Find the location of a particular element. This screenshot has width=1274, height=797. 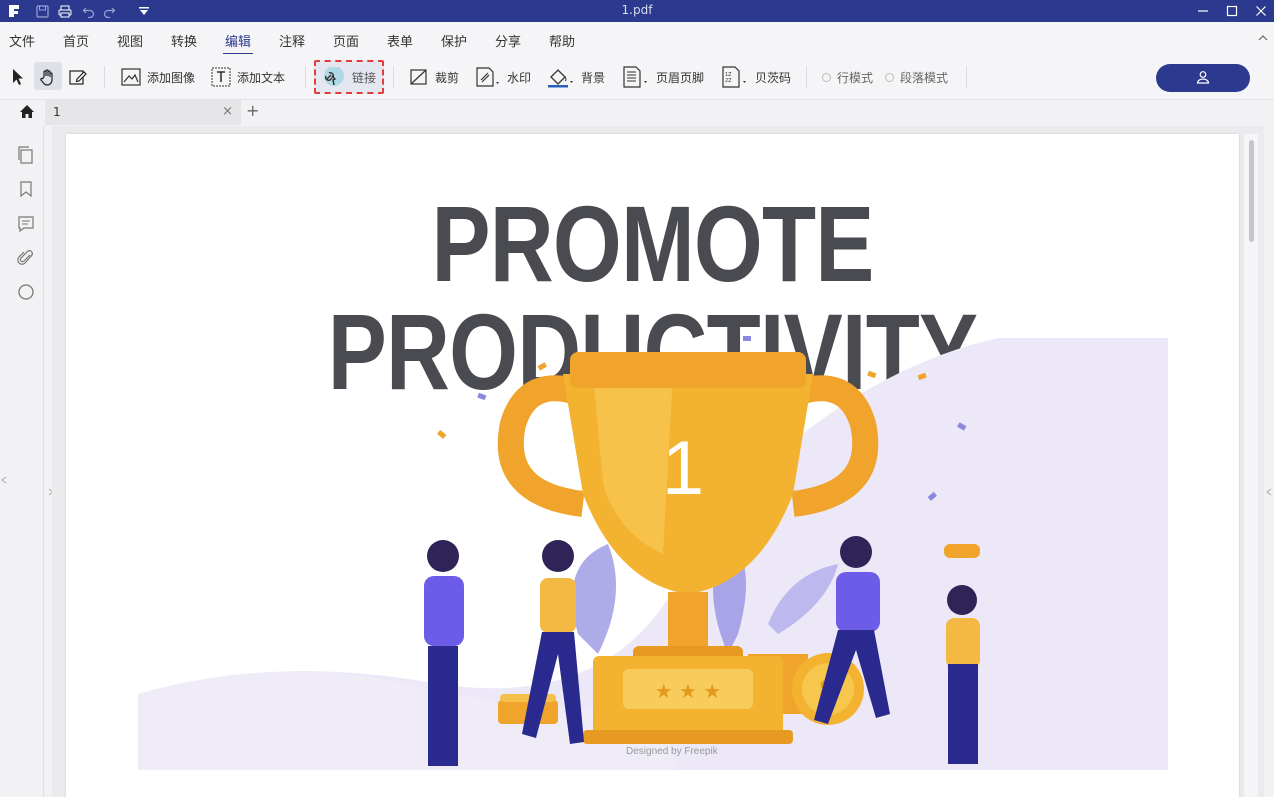

add-image-button: 添加图像 is located at coordinates (158, 77).